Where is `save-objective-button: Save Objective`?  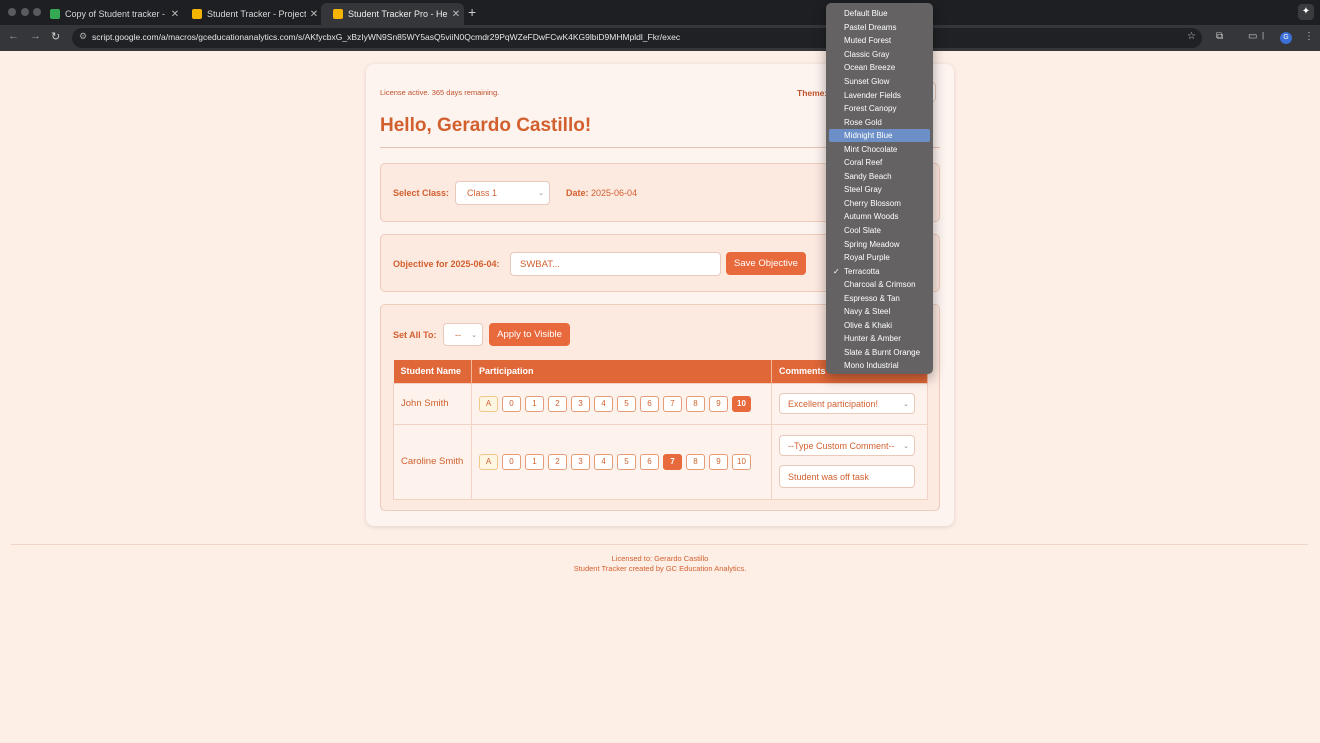 save-objective-button: Save Objective is located at coordinates (766, 263).